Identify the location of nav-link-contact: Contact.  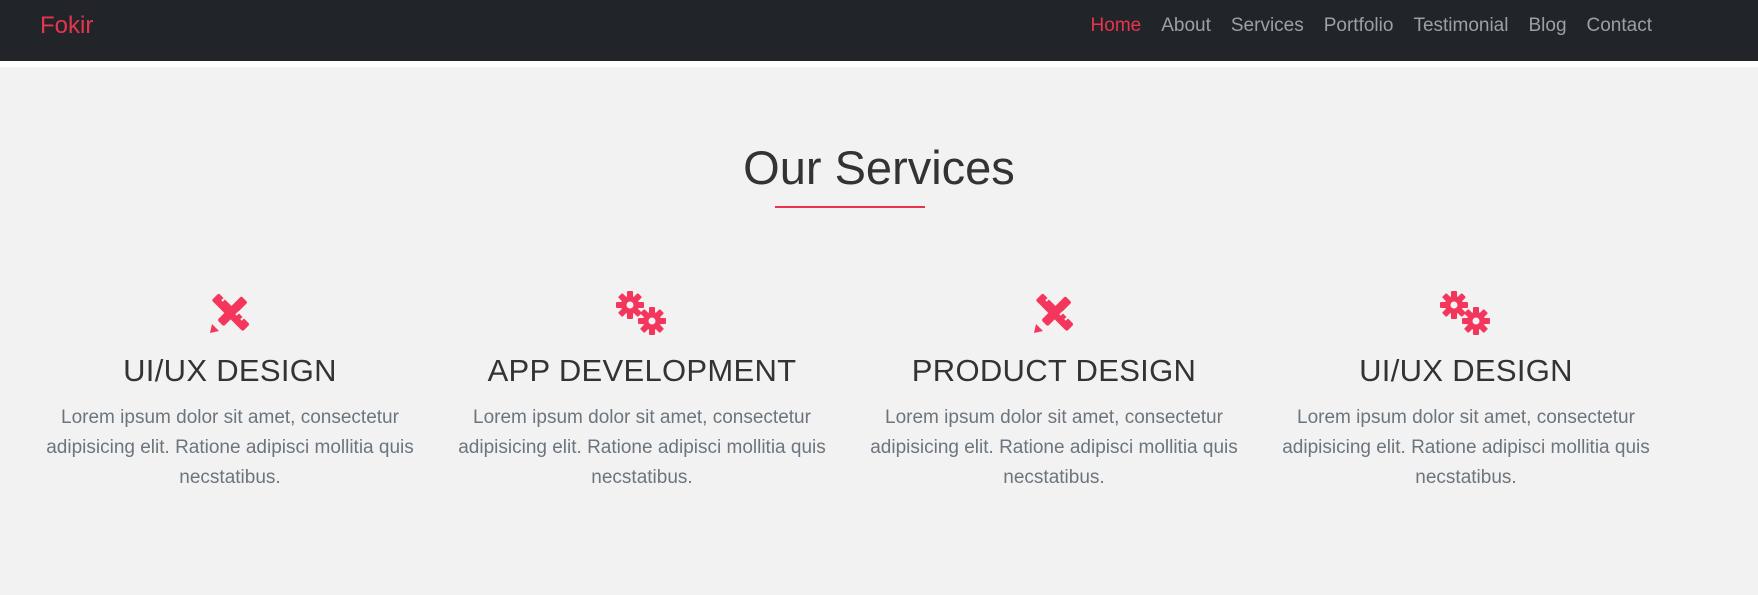
(1619, 26).